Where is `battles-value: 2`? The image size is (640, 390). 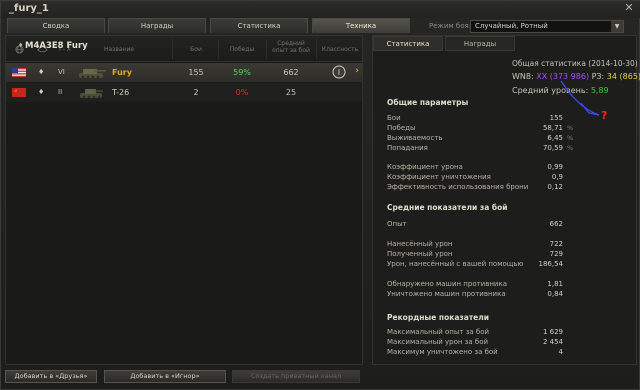
battles-value: 2 is located at coordinates (196, 92).